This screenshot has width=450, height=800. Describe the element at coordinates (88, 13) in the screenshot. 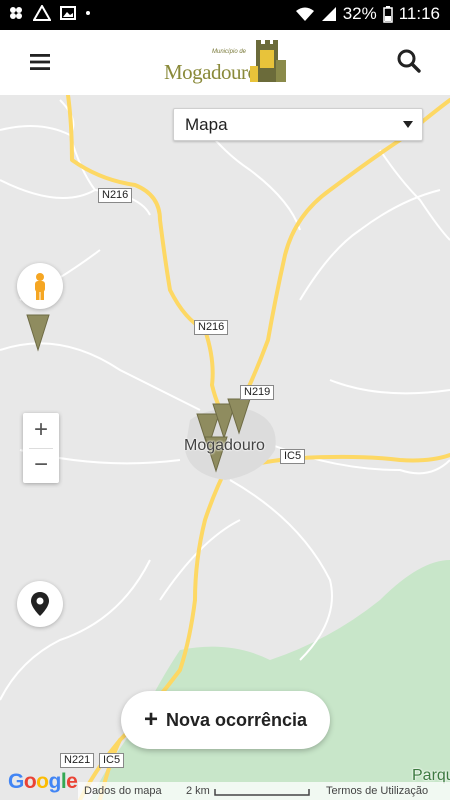

I see `dot-icon` at that location.